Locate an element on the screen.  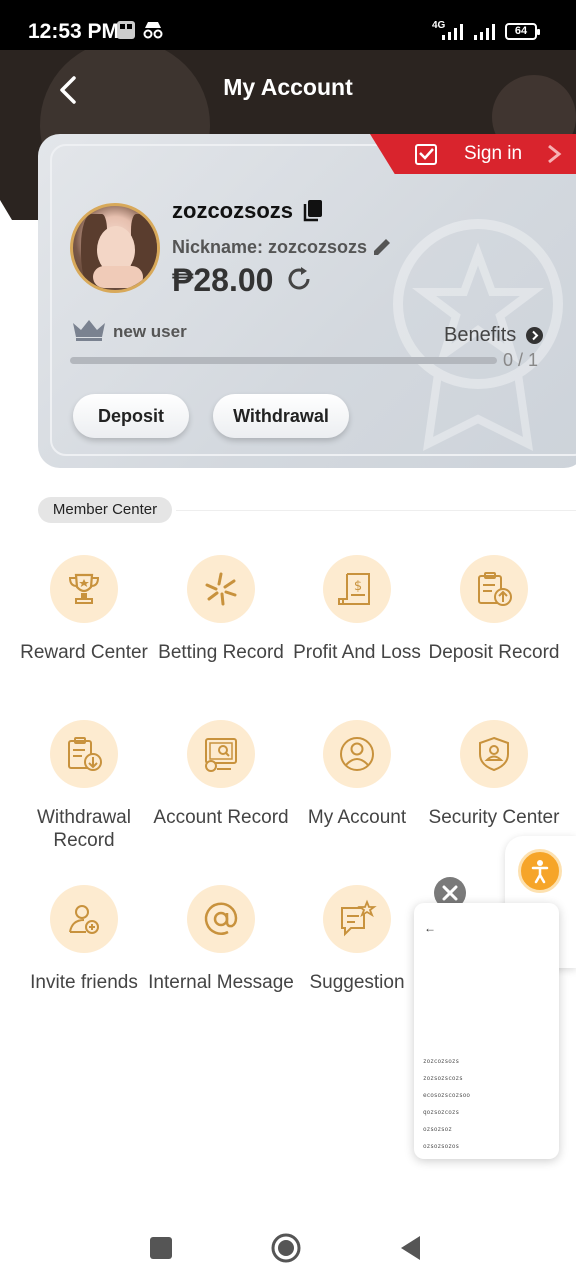
vip-level-label: new user is located at coordinates (150, 331).